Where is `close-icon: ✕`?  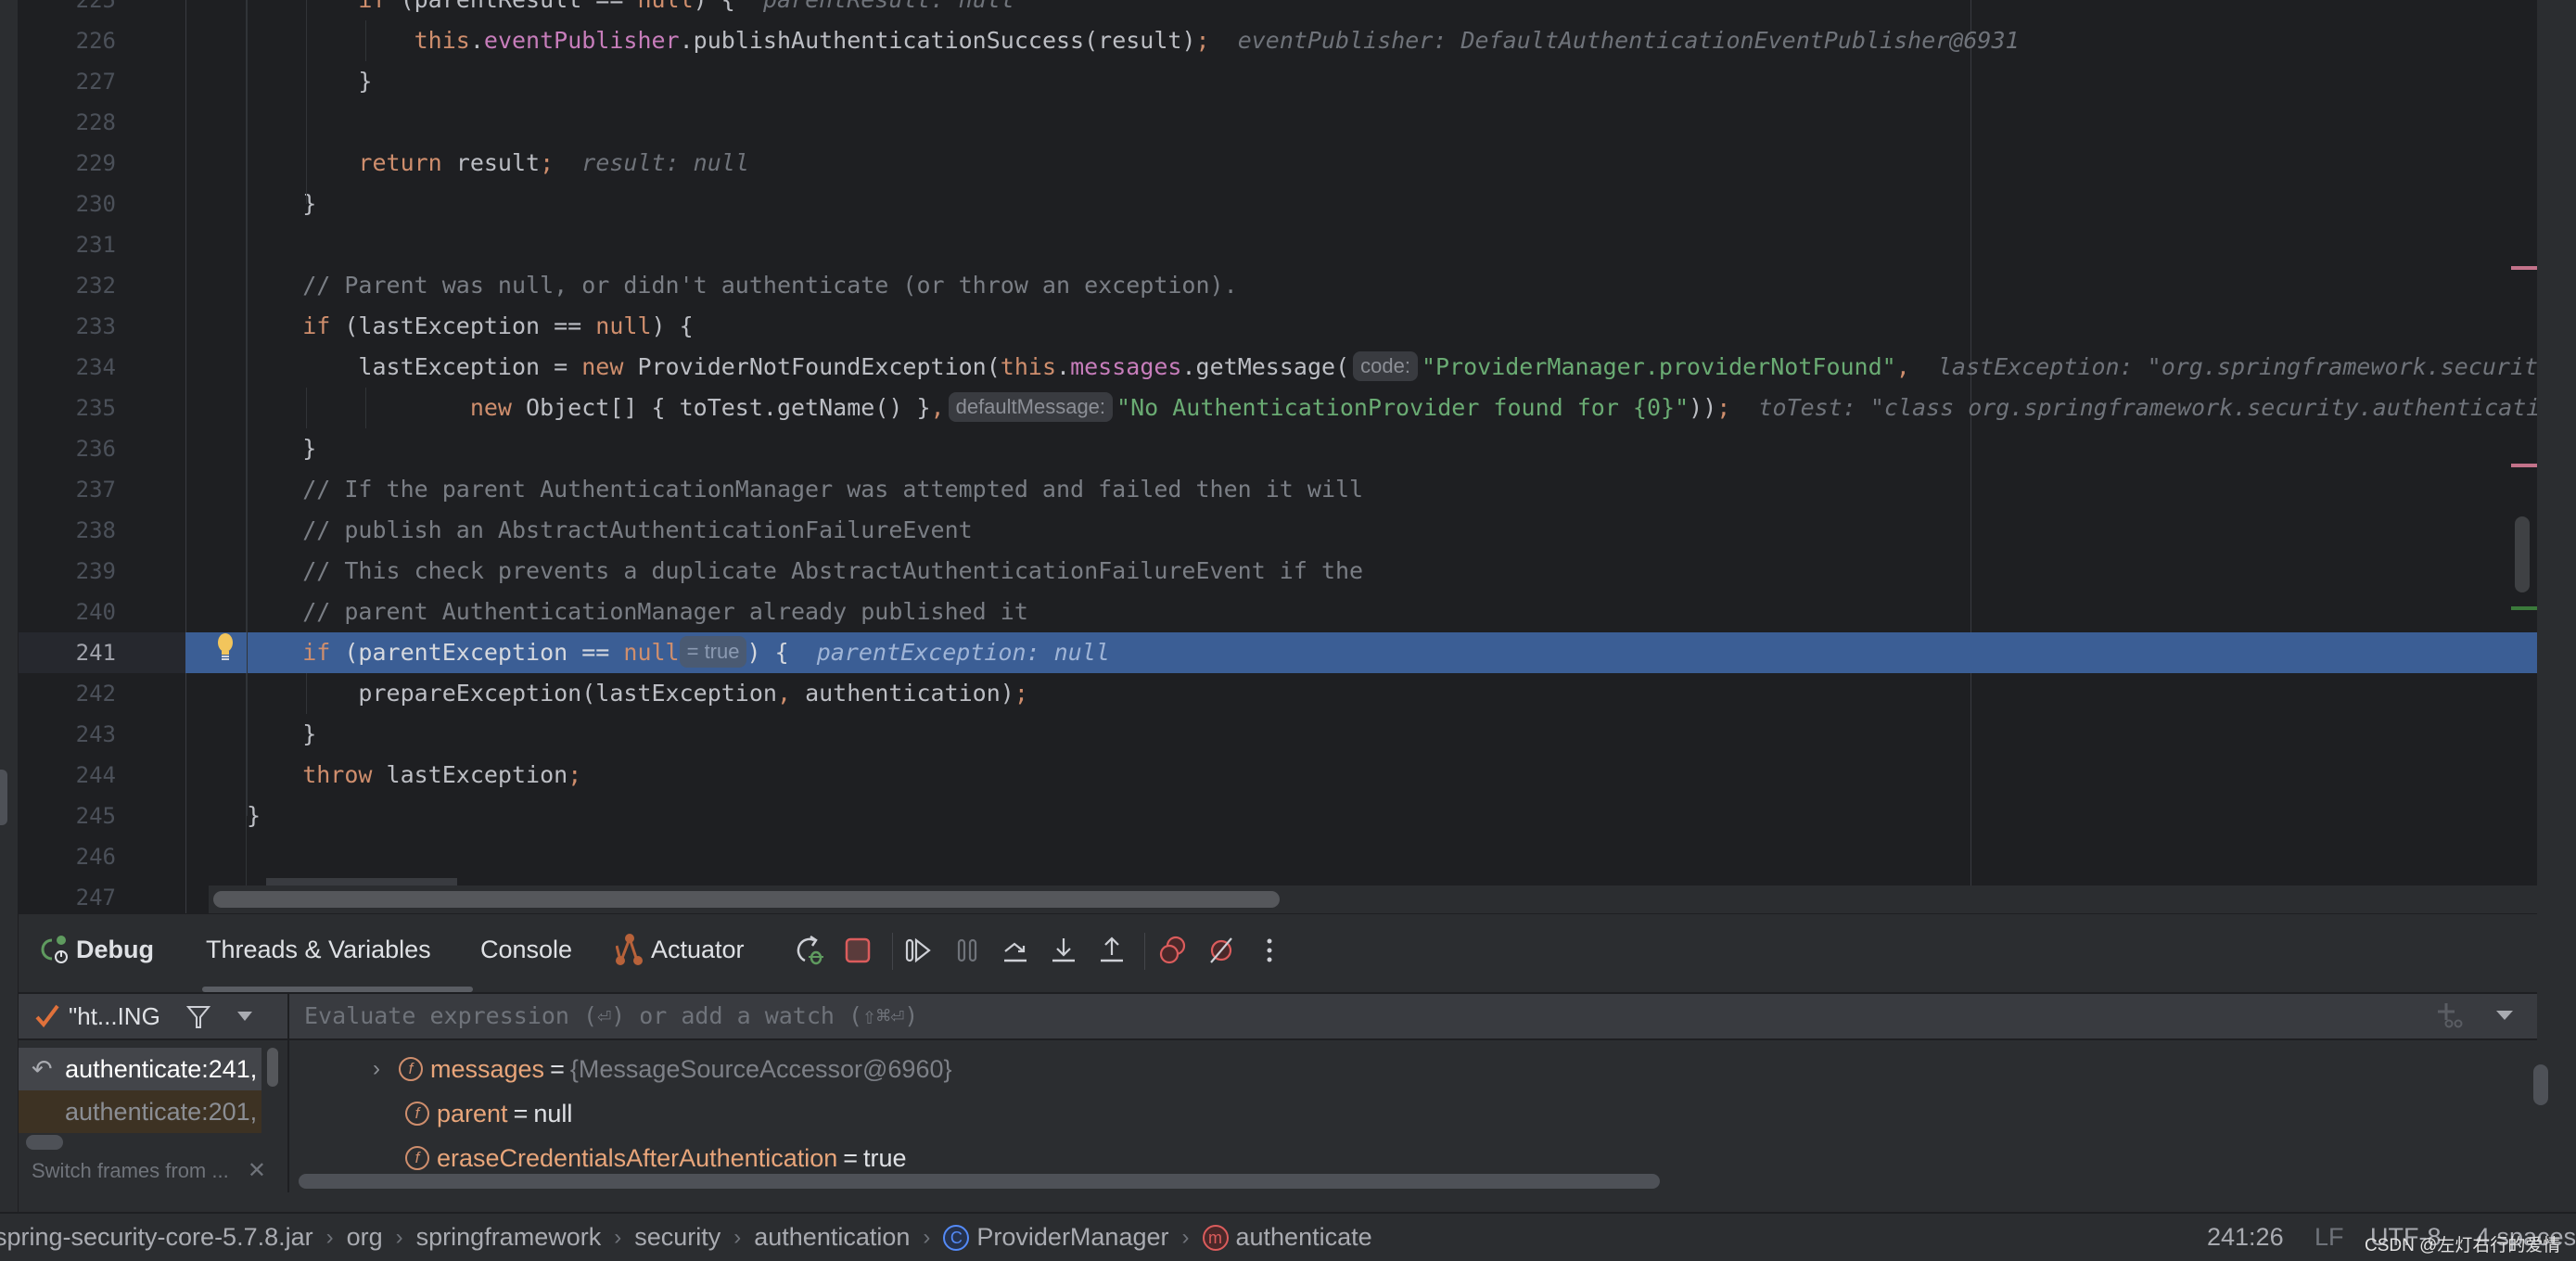
close-icon: ✕ is located at coordinates (257, 1170).